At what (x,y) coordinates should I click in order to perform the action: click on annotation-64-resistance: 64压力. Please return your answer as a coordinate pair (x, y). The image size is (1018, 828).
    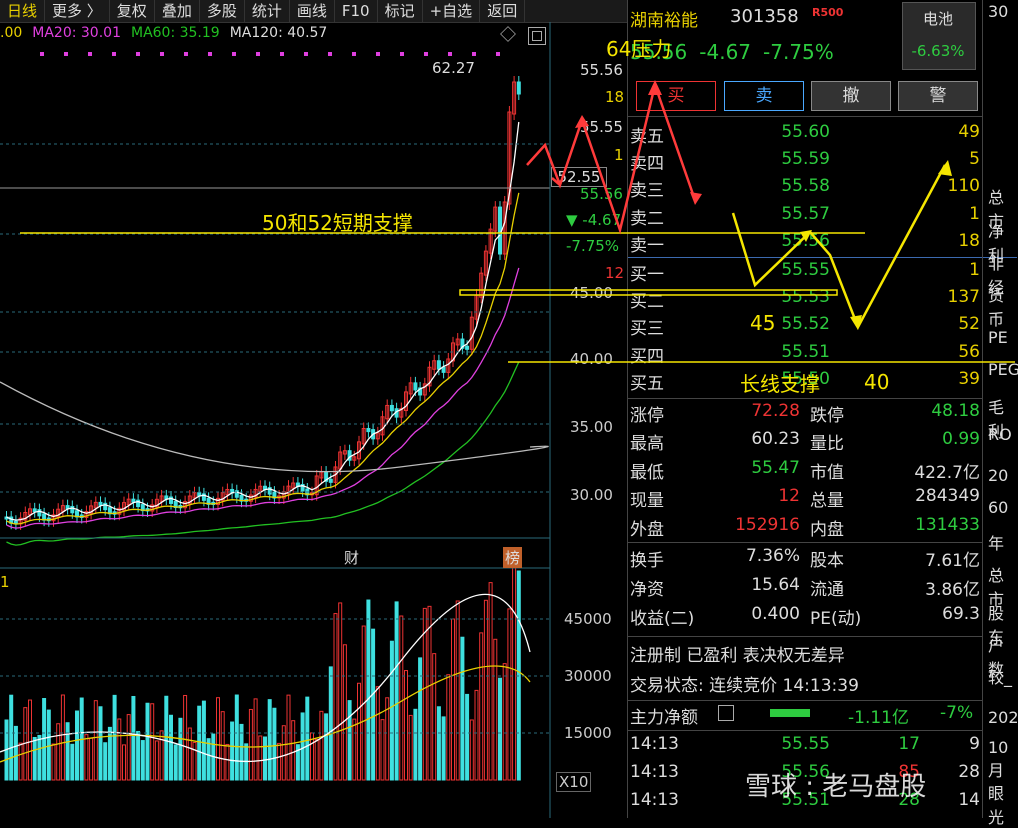
    Looking at the image, I should click on (639, 49).